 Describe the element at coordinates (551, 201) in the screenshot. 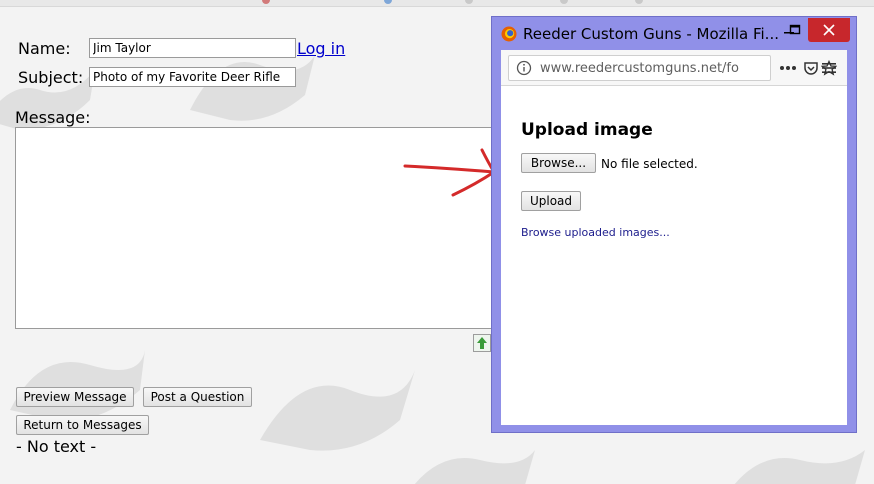

I see `upload-button: Upload` at that location.